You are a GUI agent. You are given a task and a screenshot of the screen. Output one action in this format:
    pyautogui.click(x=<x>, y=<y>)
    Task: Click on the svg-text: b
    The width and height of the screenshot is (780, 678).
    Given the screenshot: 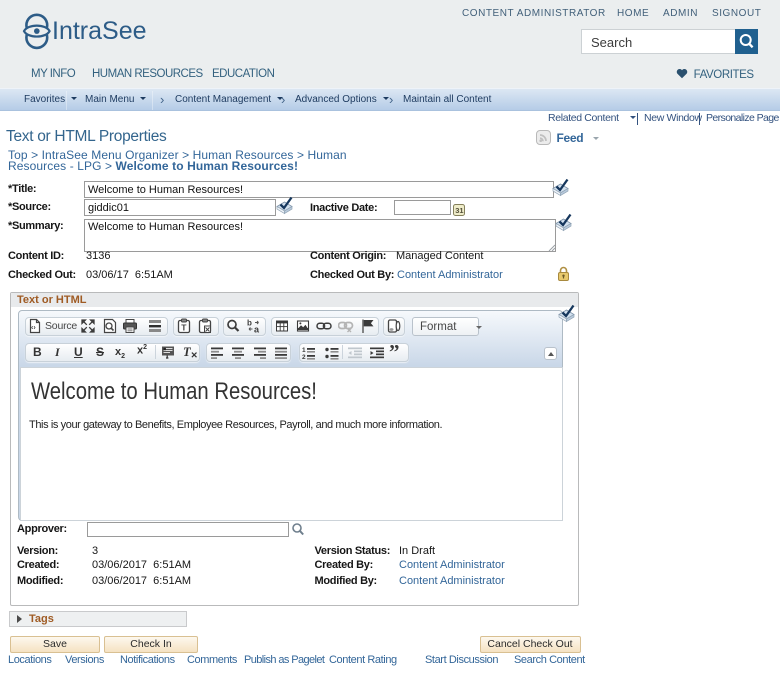 What is the action you would take?
    pyautogui.click(x=249, y=323)
    